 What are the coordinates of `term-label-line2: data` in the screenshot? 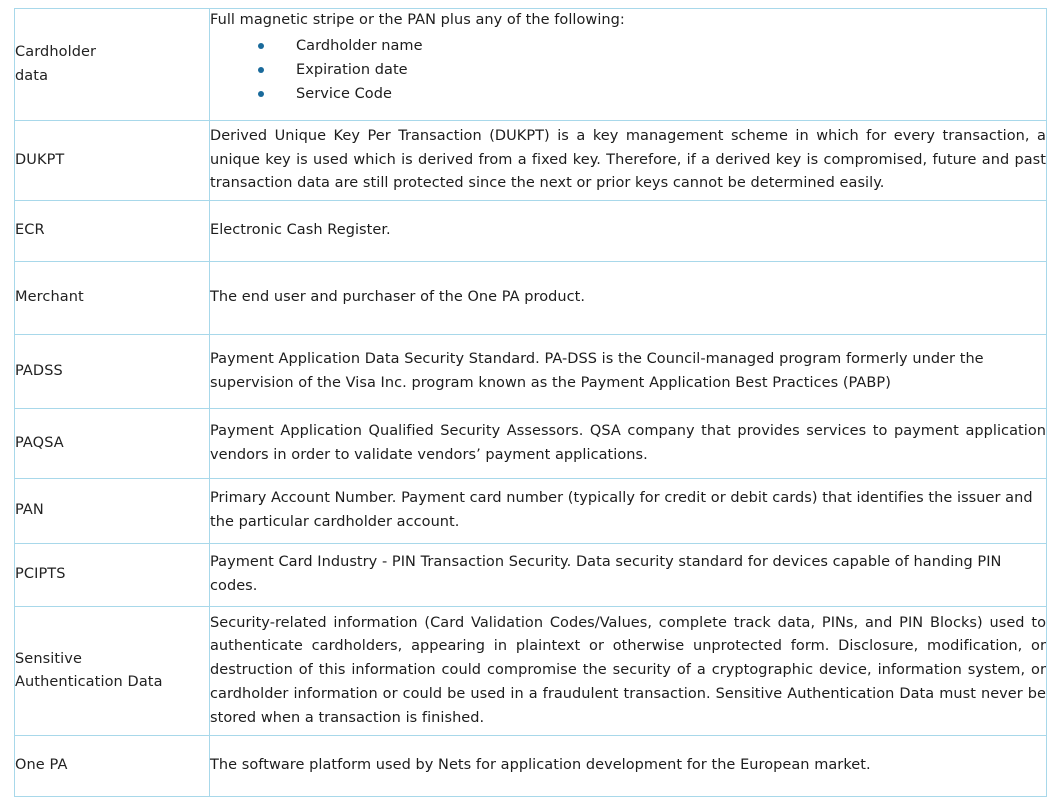 It's located at (32, 75).